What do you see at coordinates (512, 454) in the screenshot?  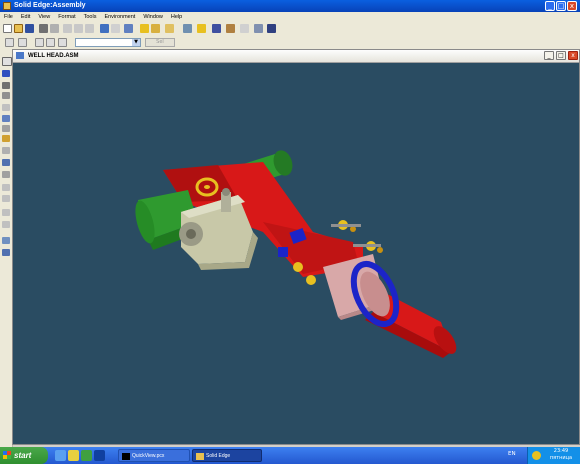 I see `language-indicator: EN` at bounding box center [512, 454].